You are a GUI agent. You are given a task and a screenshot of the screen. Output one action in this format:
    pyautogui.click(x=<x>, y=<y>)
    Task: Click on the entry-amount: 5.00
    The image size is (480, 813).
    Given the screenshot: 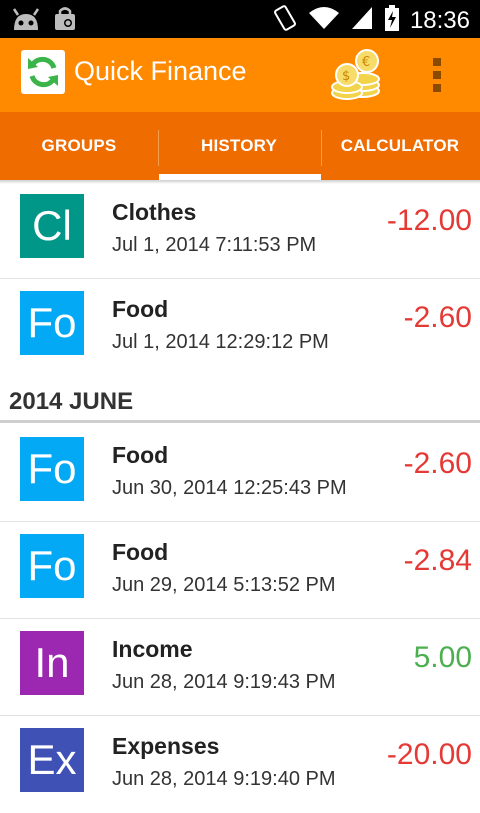 What is the action you would take?
    pyautogui.click(x=442, y=657)
    